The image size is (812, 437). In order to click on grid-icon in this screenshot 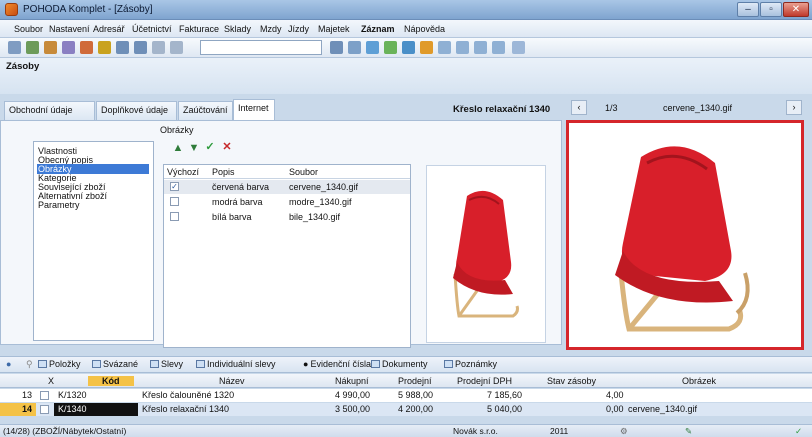, I will do `click(154, 364)`.